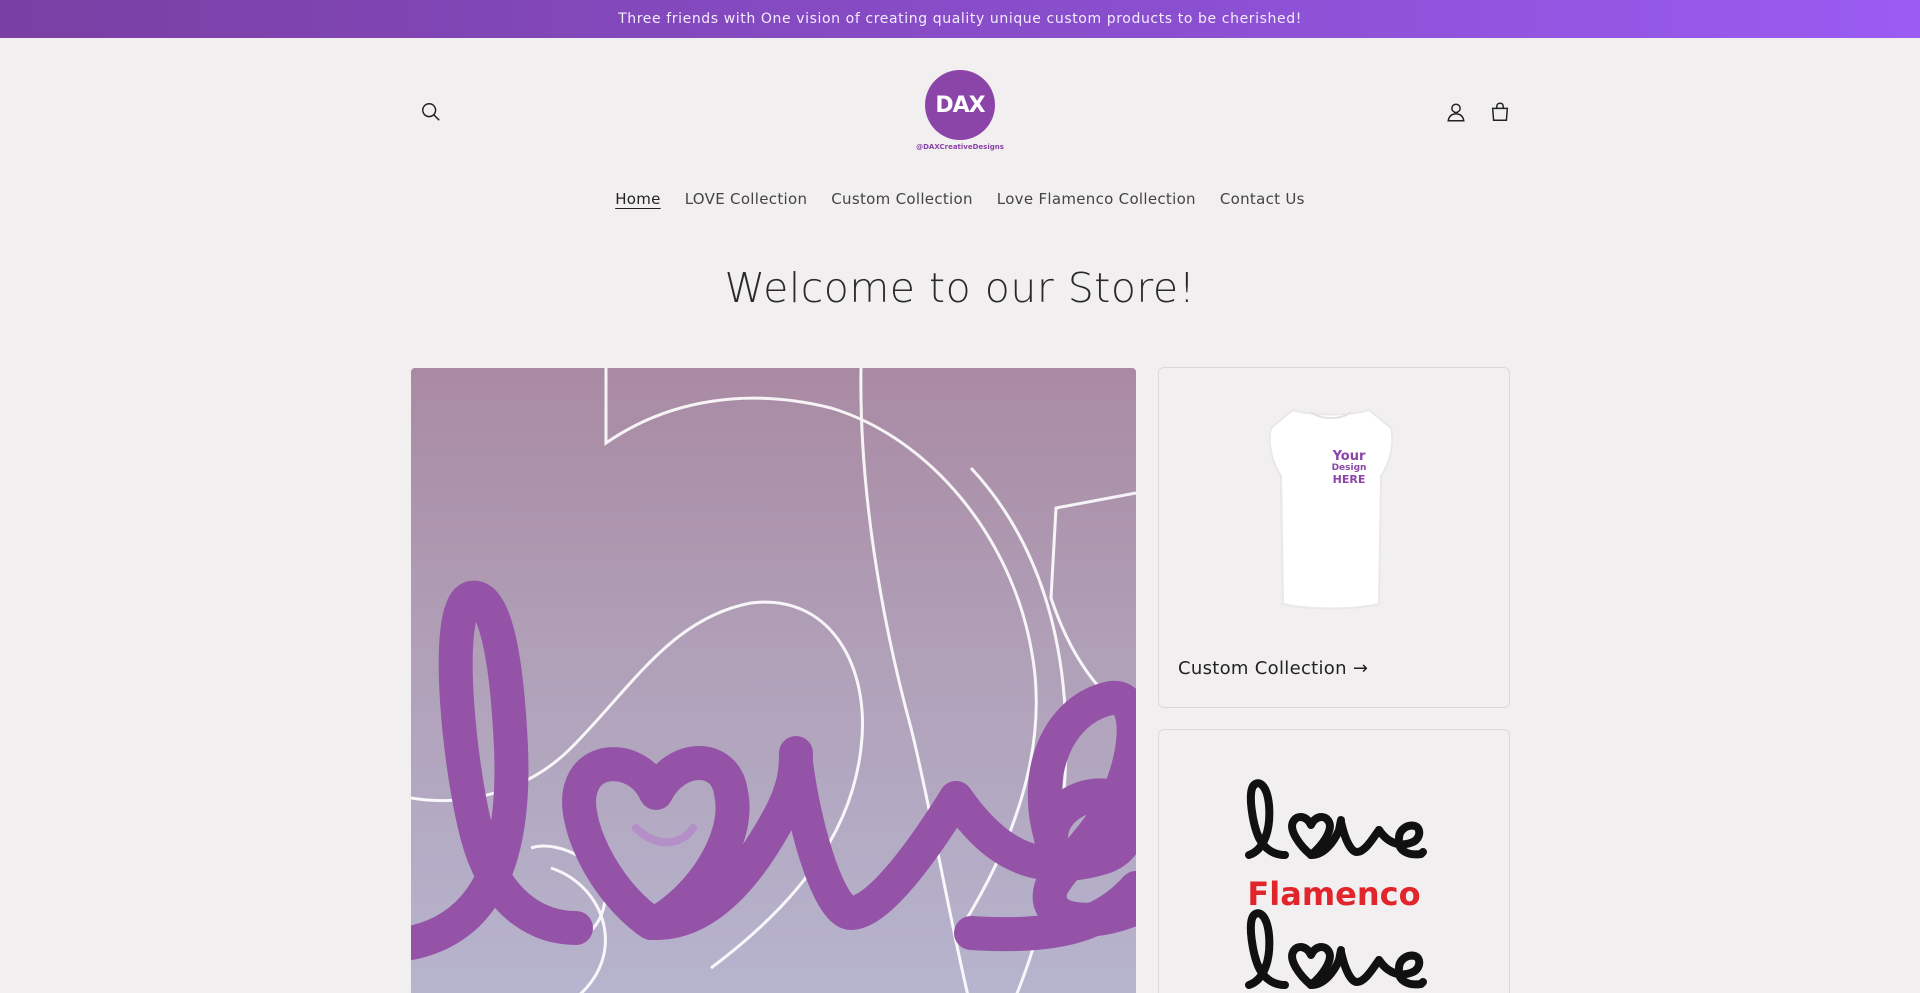  I want to click on your-design-here-text: Your Design HERE, so click(1349, 468).